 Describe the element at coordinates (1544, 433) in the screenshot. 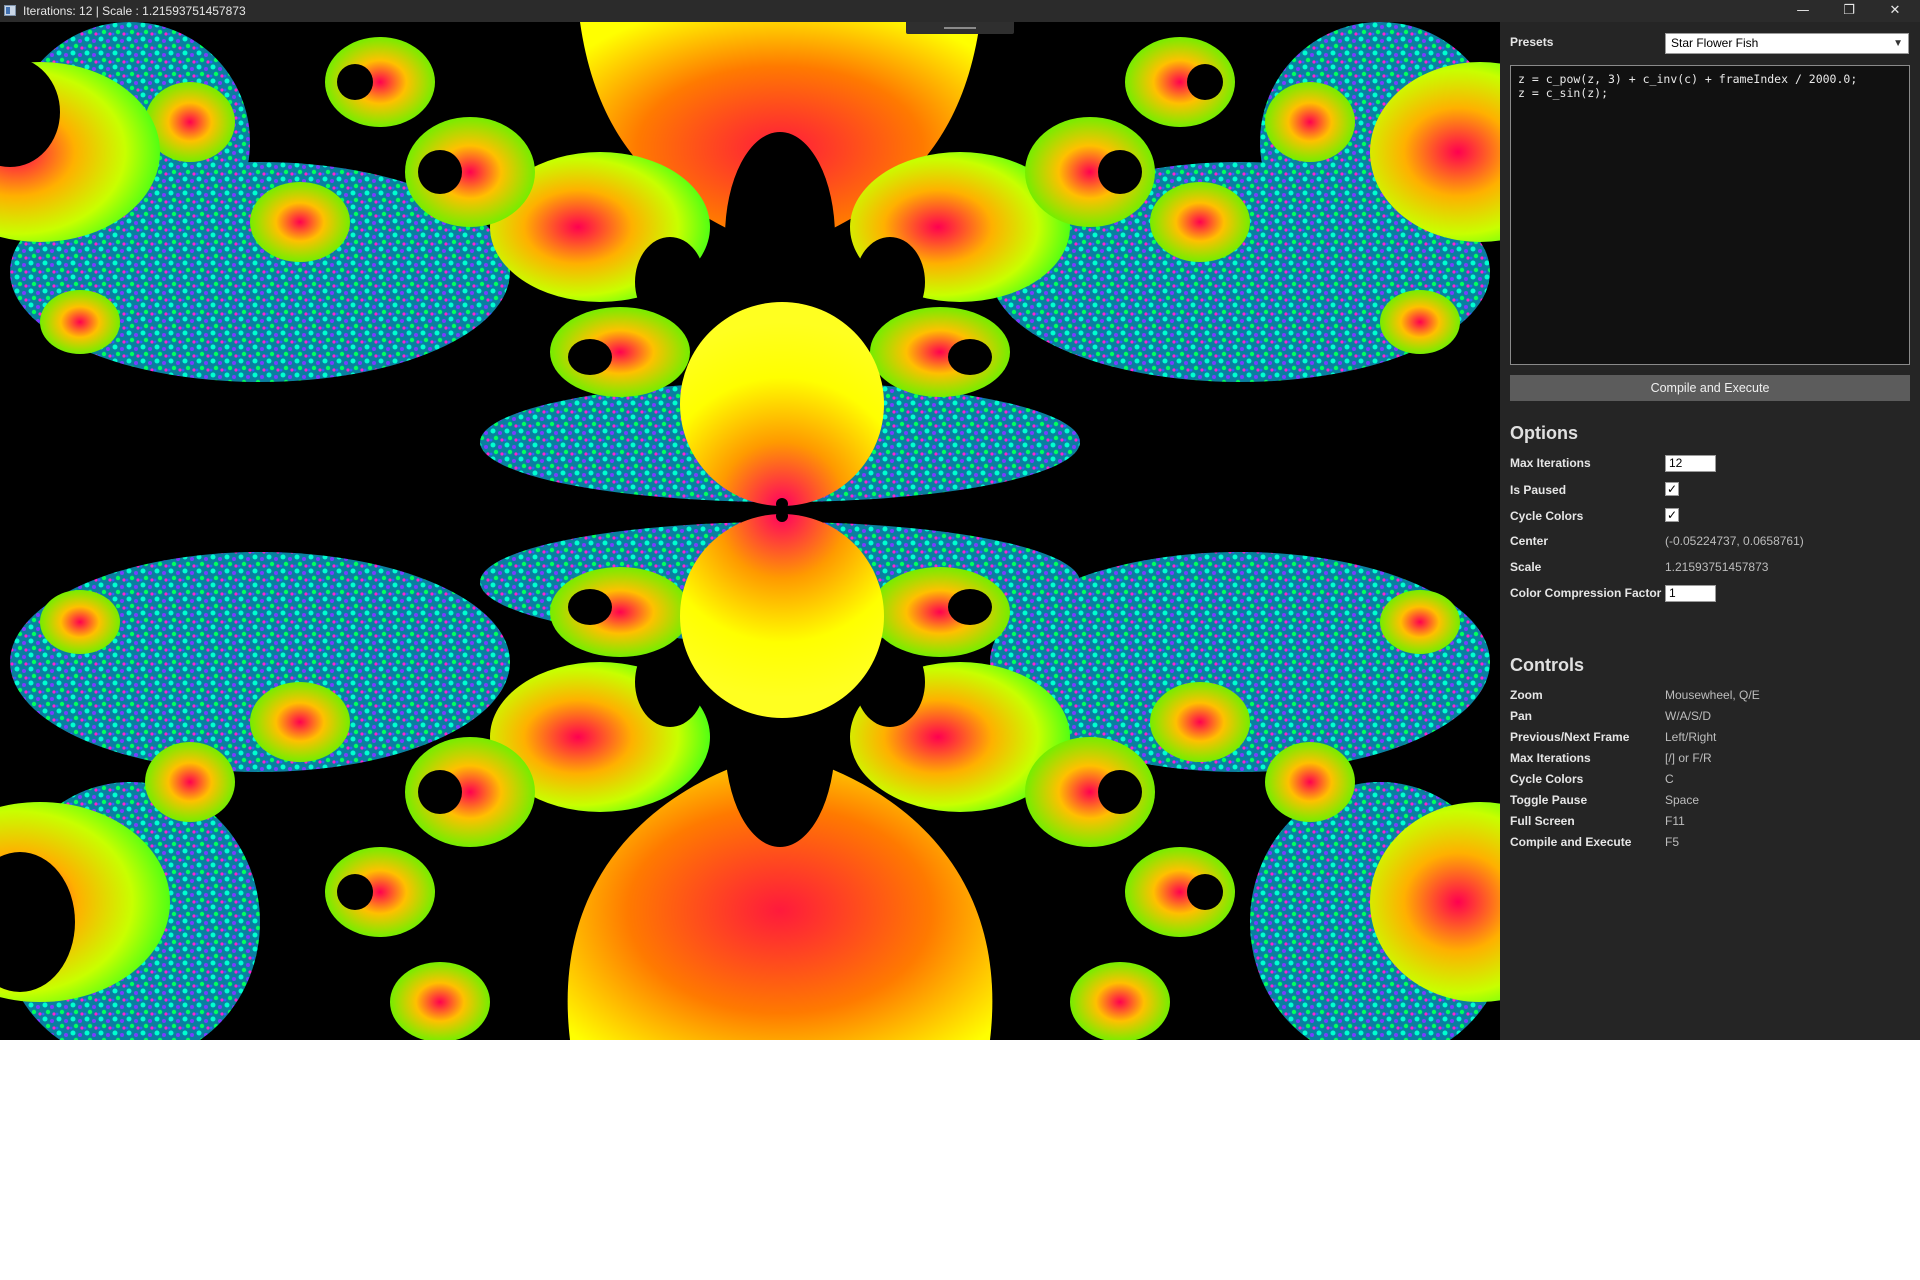

I see `options-heading: Options` at that location.